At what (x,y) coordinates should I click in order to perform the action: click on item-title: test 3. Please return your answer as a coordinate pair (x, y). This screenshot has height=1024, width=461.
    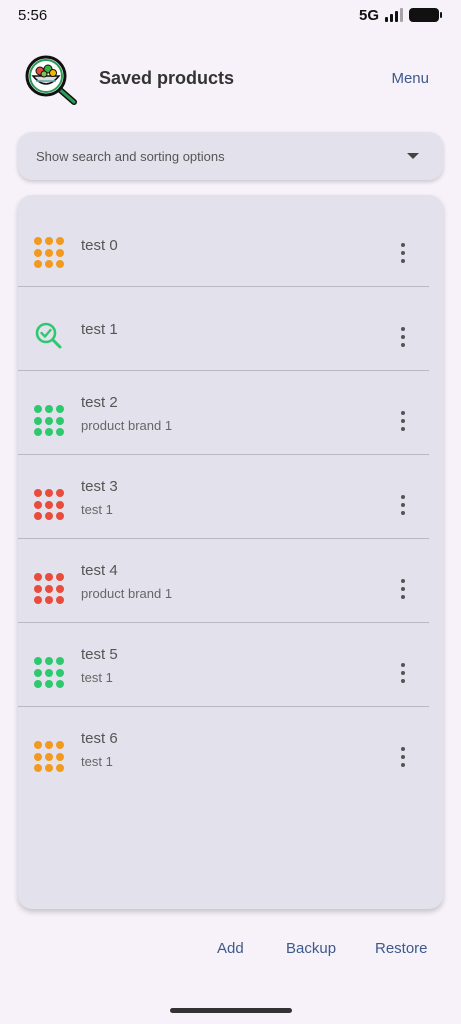
    Looking at the image, I should click on (99, 486).